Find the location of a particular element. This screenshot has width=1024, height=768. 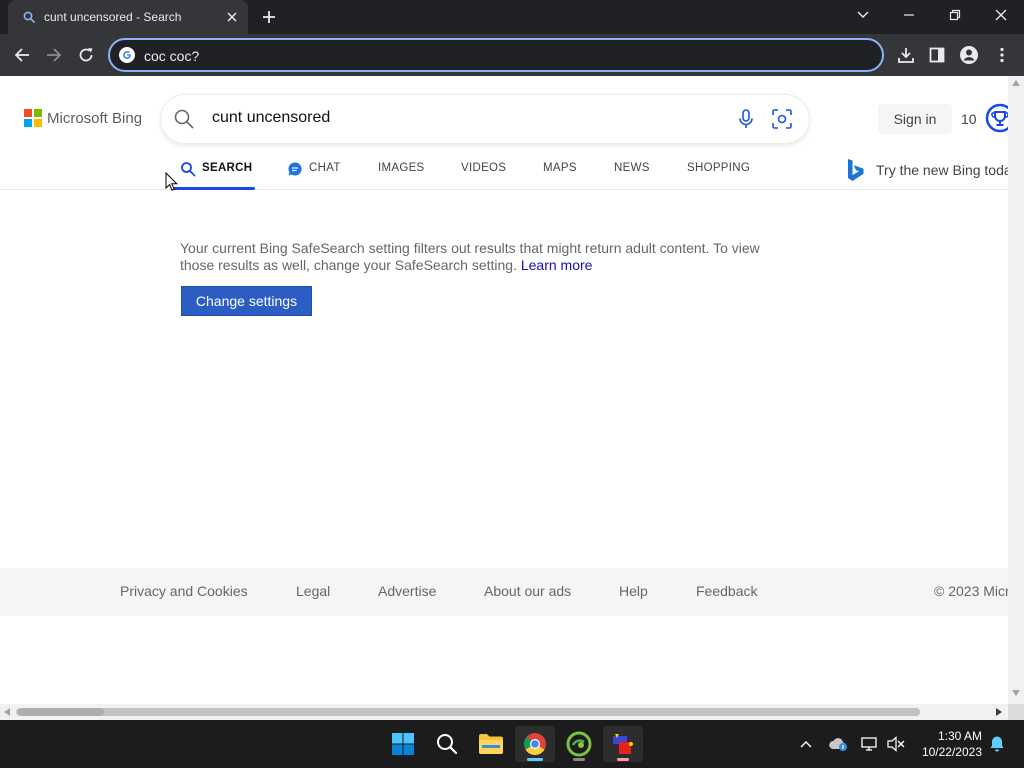

address-bar-text: coc coc? is located at coordinates (172, 56).